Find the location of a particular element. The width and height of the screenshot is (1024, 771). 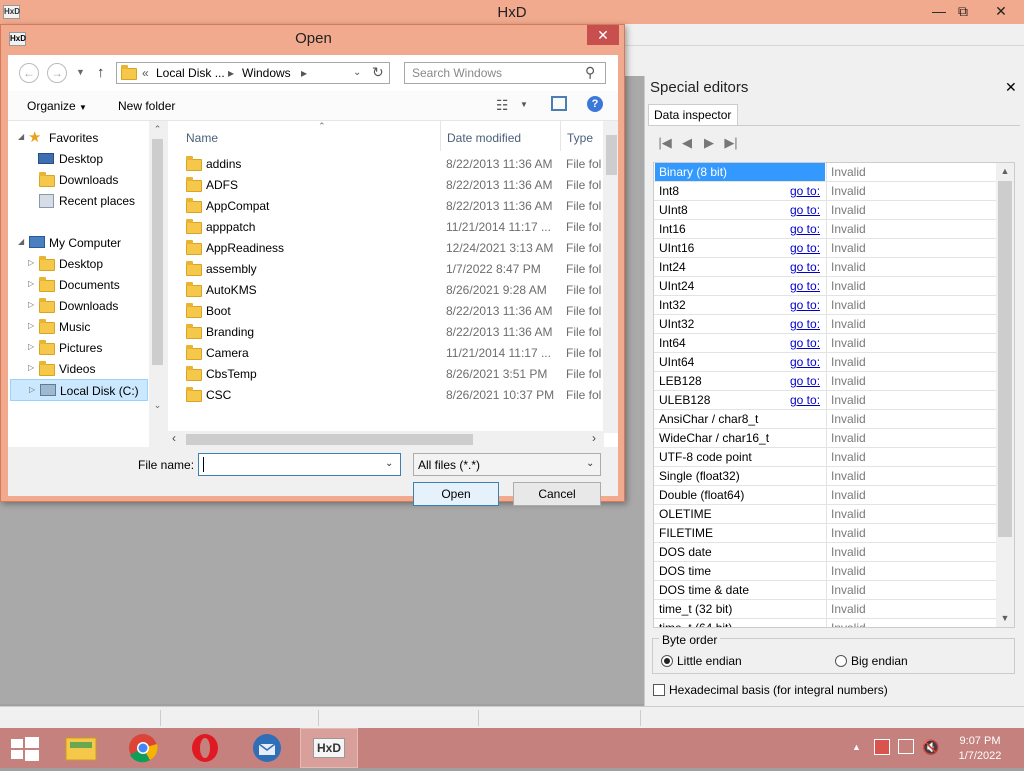

inspector-row: UInt8 go to: Invalid is located at coordinates (826, 210).